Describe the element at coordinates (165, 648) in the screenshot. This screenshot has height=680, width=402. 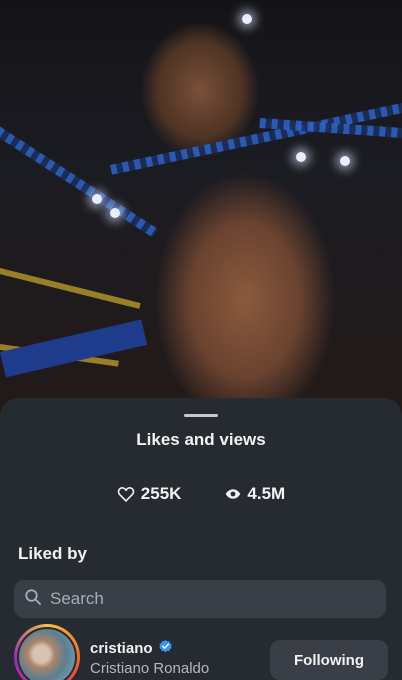
I see `verified-badge-icon` at that location.